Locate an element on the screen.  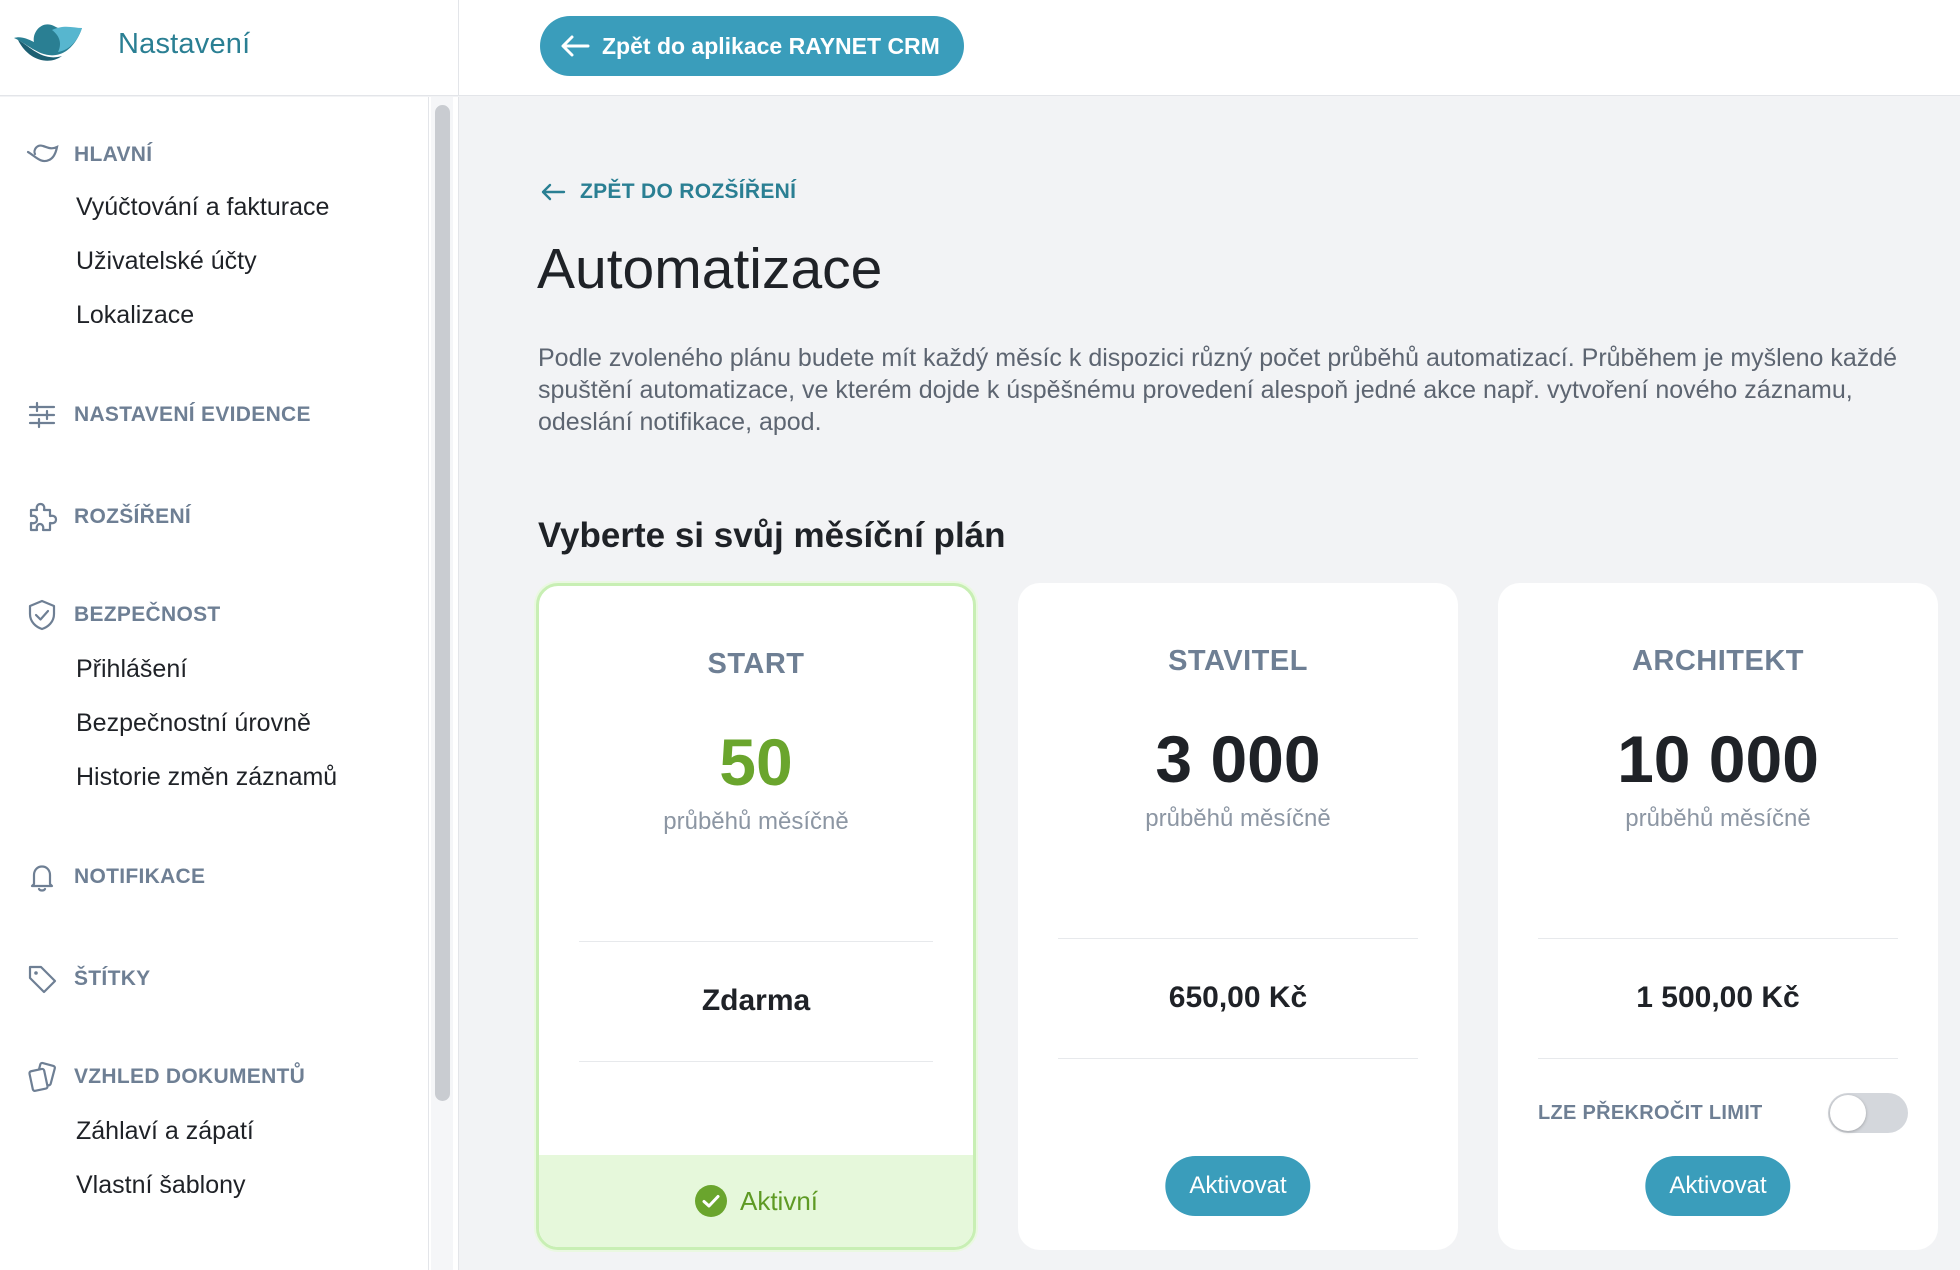
raynet-logo-icon is located at coordinates (48, 44).